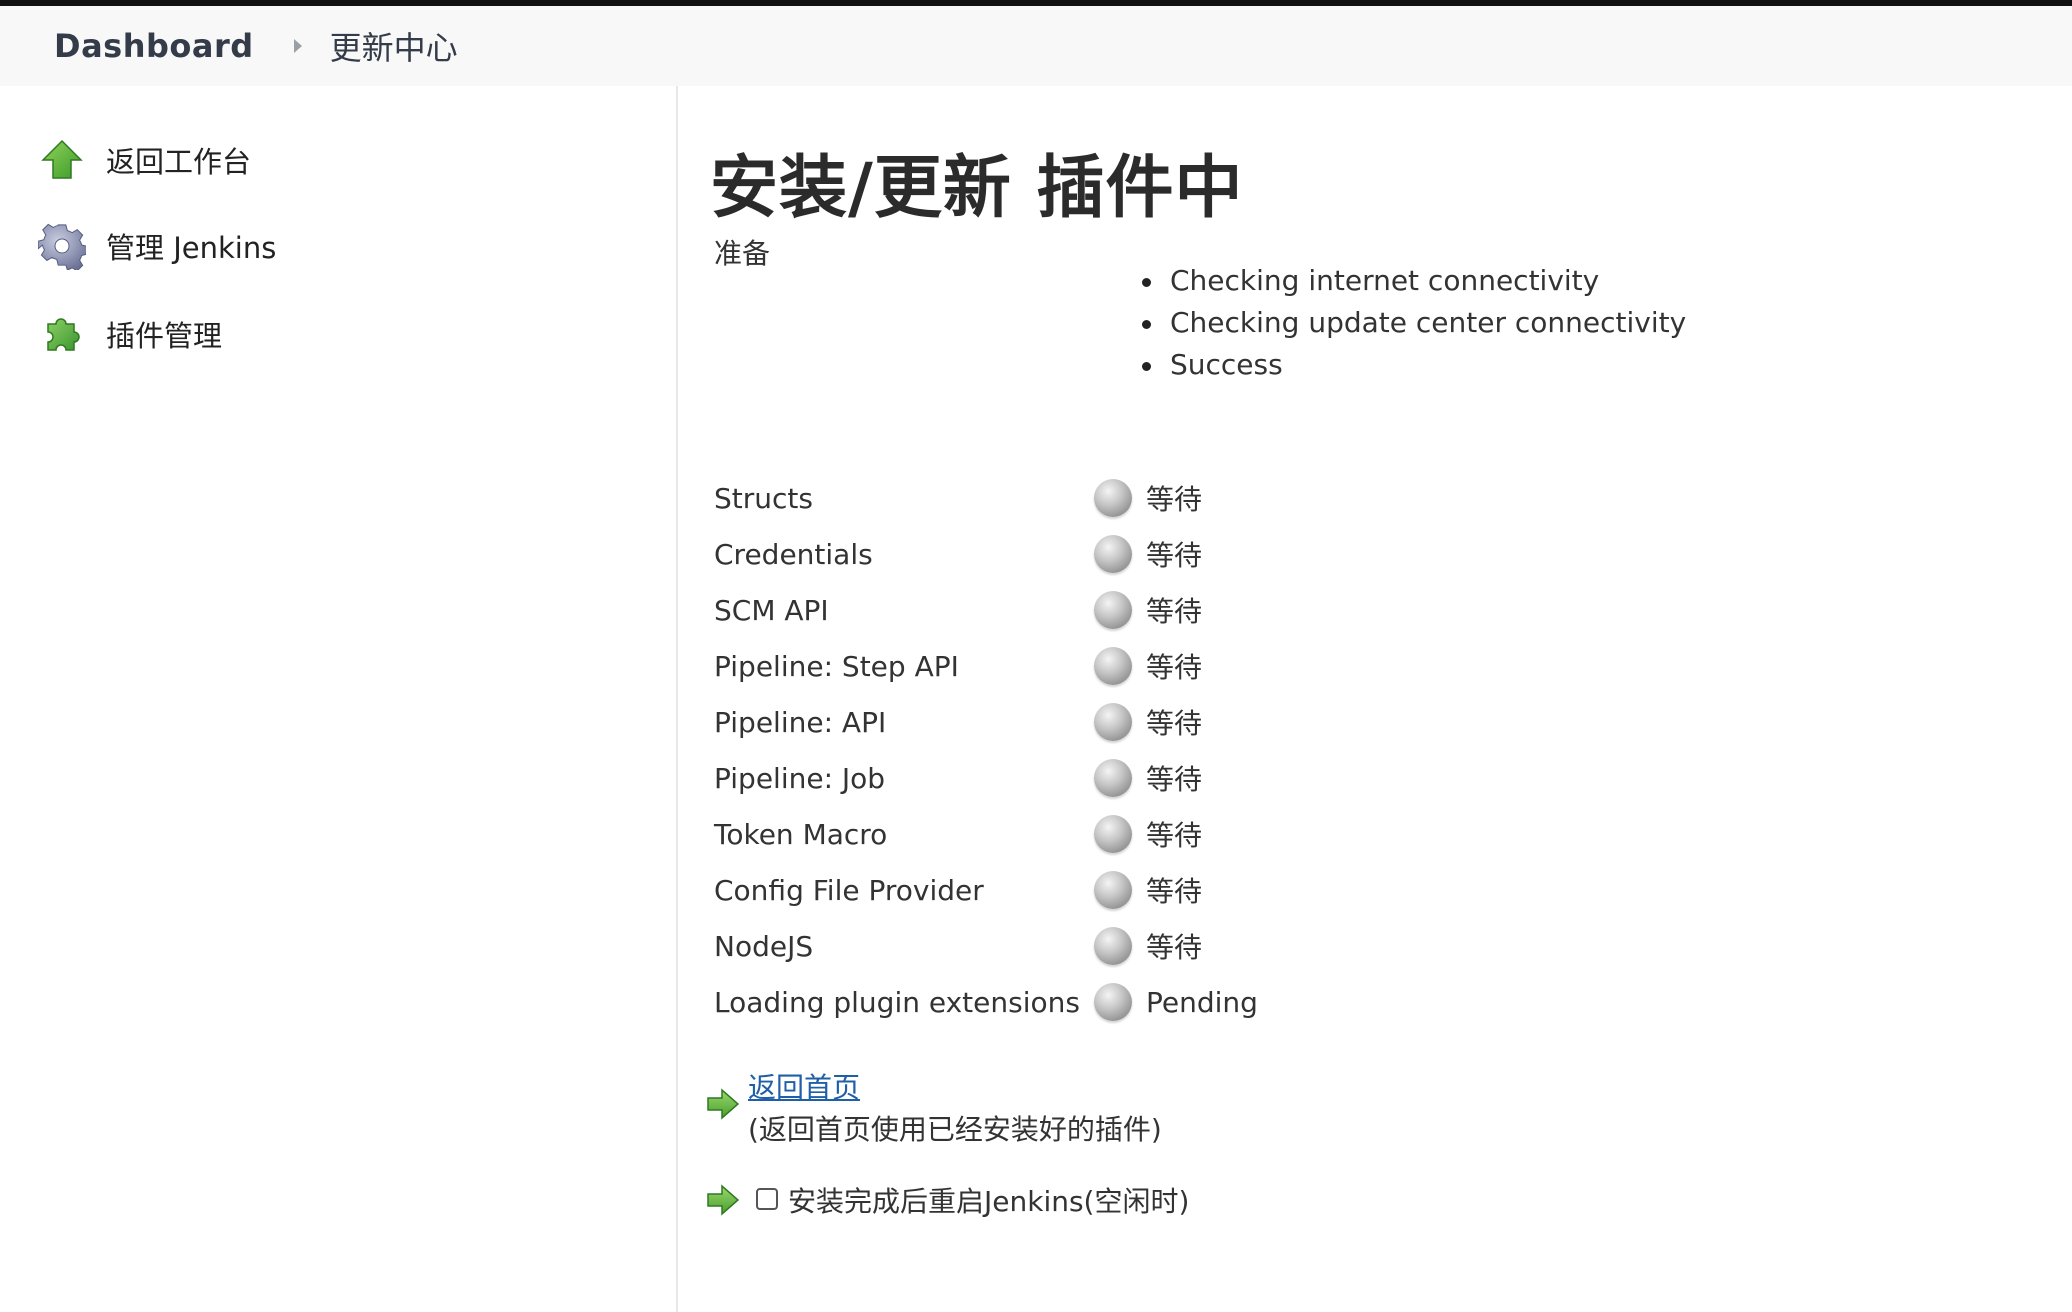  I want to click on sidebar-item-back-to-dashboard: 返回工作台, so click(143, 160).